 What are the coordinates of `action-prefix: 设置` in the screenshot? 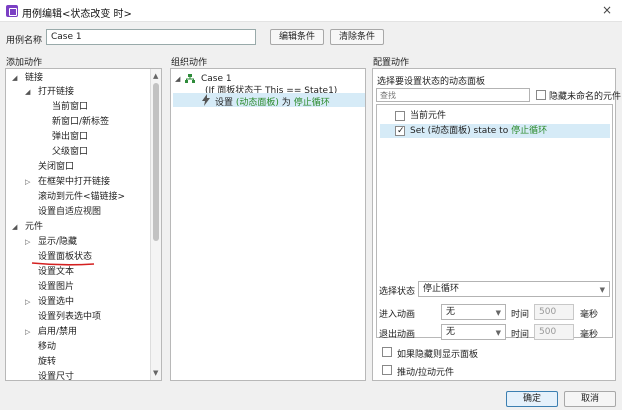 It's located at (224, 103).